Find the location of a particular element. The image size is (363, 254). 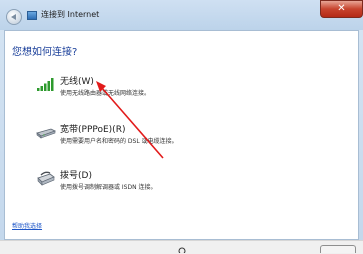

wireless-signal-icon is located at coordinates (45, 84).